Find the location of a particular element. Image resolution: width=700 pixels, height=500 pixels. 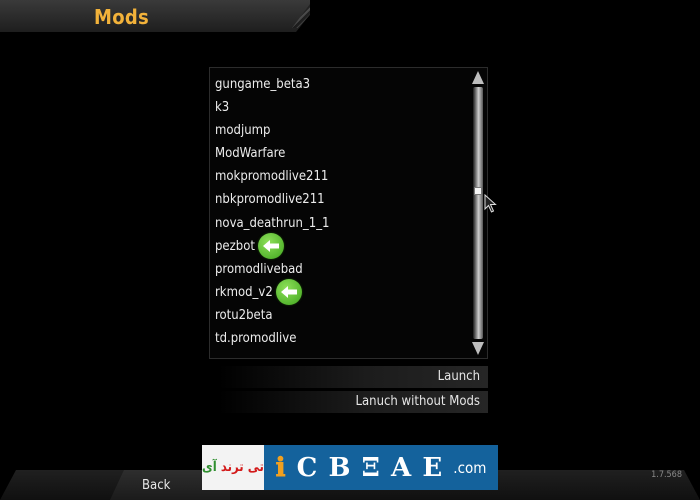

watermark-logo: آی تی ترند ℹ C B Ξ A E .com is located at coordinates (350, 467).